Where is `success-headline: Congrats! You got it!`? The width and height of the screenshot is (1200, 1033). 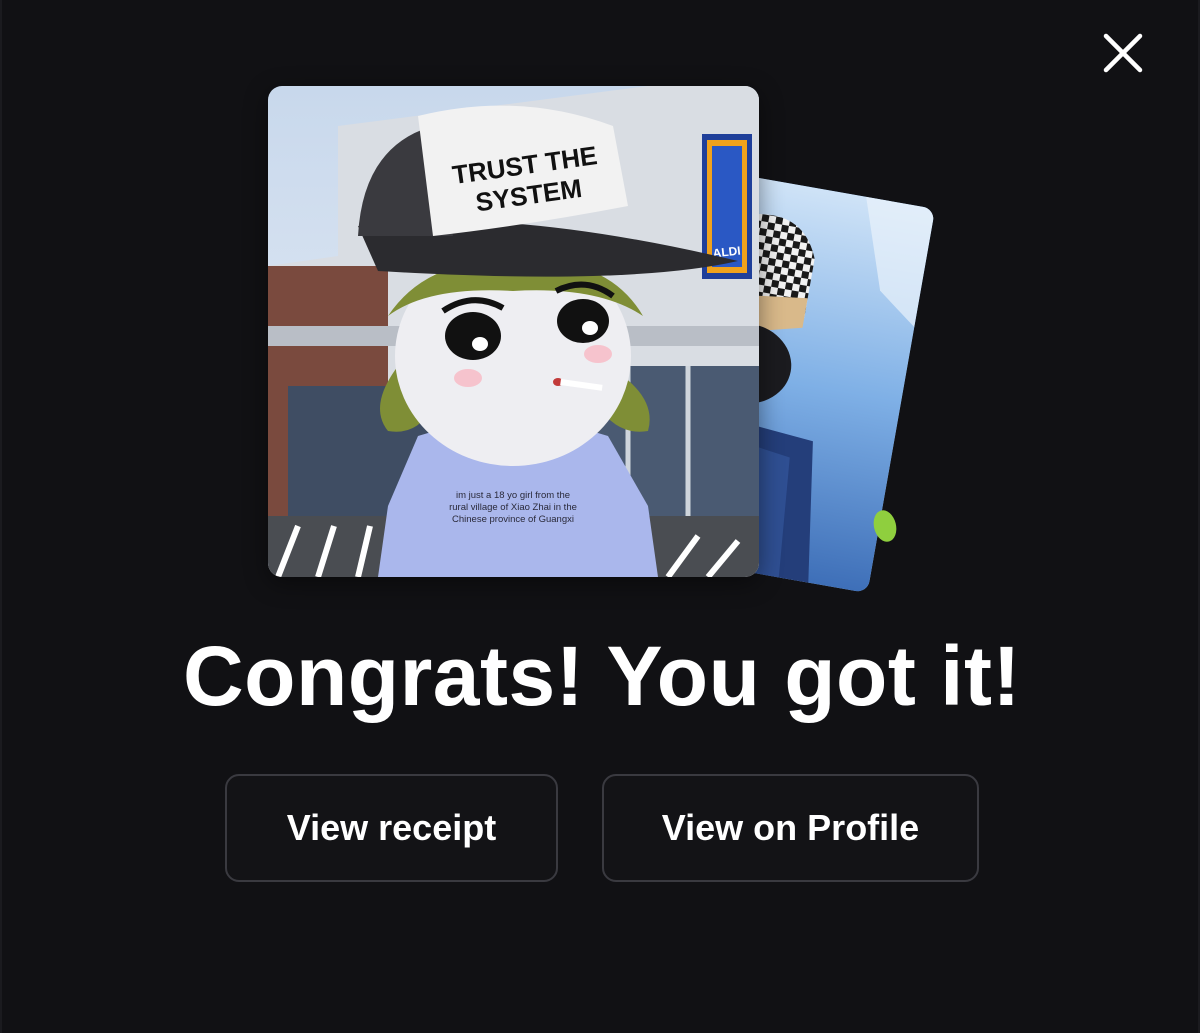 success-headline: Congrats! You got it! is located at coordinates (602, 676).